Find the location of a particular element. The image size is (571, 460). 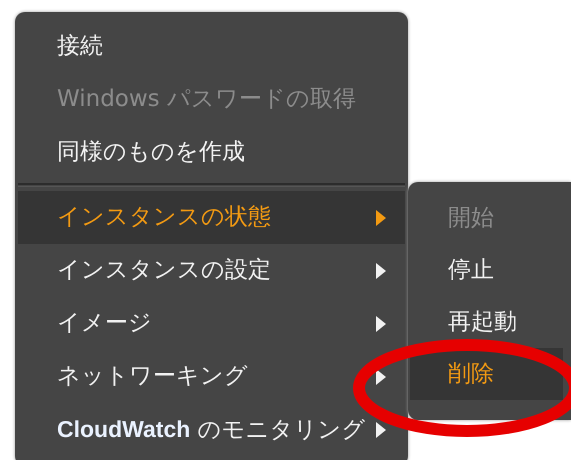

menu-item: ネットワーキング is located at coordinates (211, 376).